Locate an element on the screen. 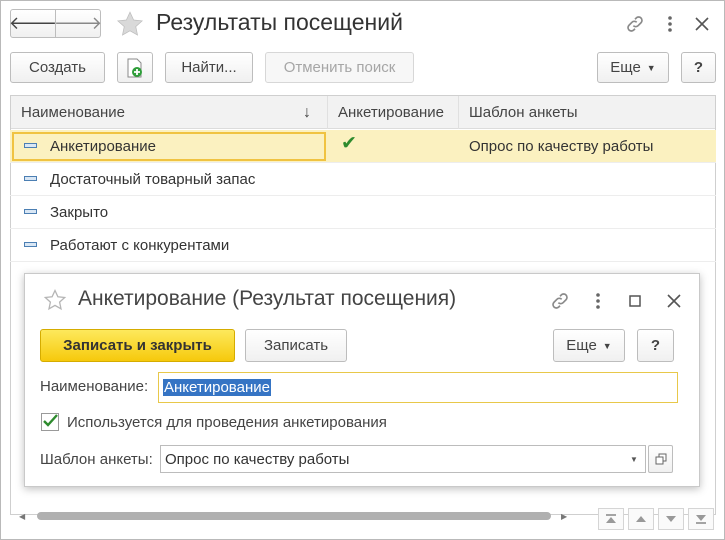 The width and height of the screenshot is (725, 540). triangle-down-icon is located at coordinates (671, 519).